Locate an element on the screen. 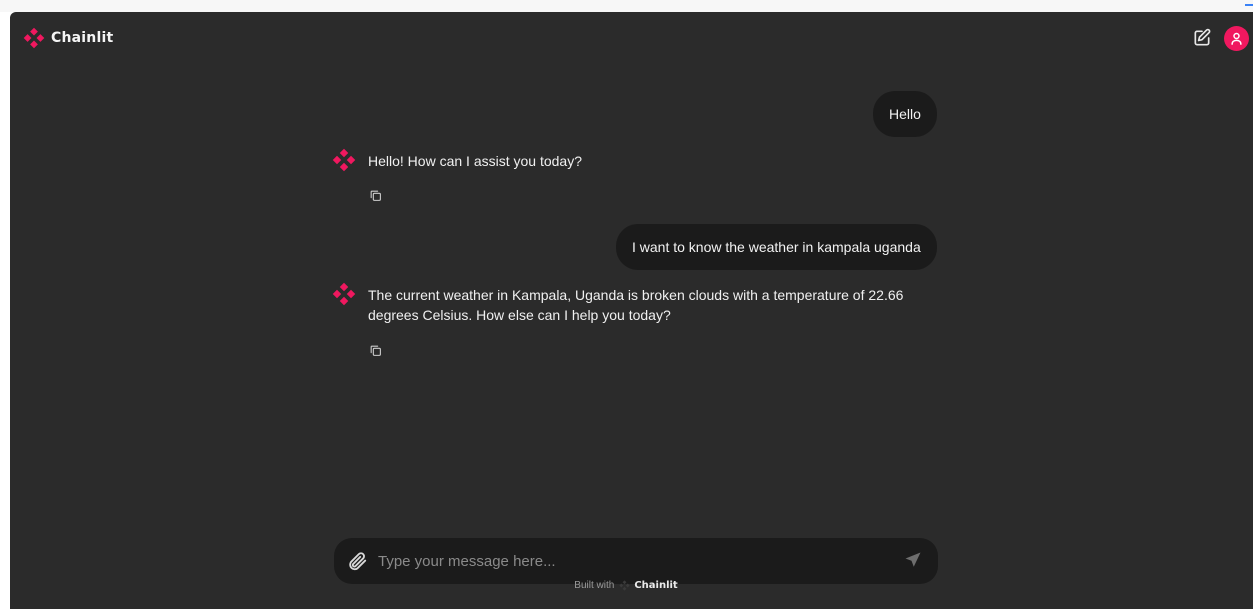  assistant-message: Hello! How can I assist you today? is located at coordinates (475, 161).